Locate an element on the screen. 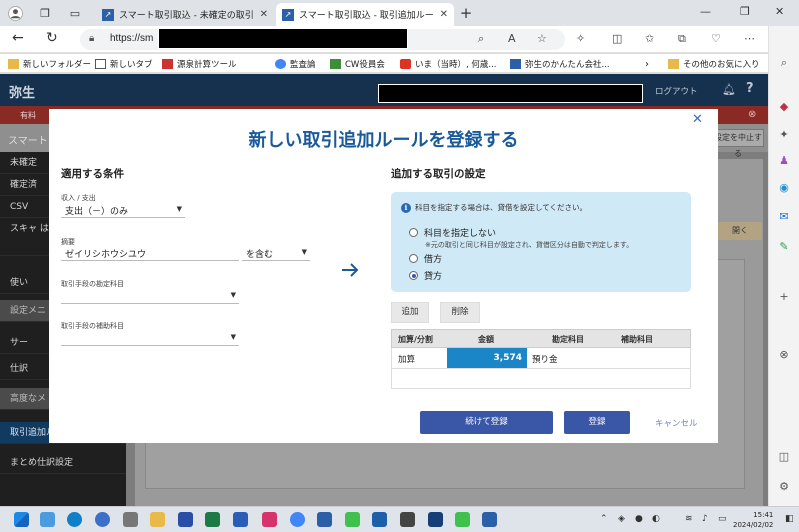 This screenshot has width=799, height=532. word-icon is located at coordinates (240, 519).